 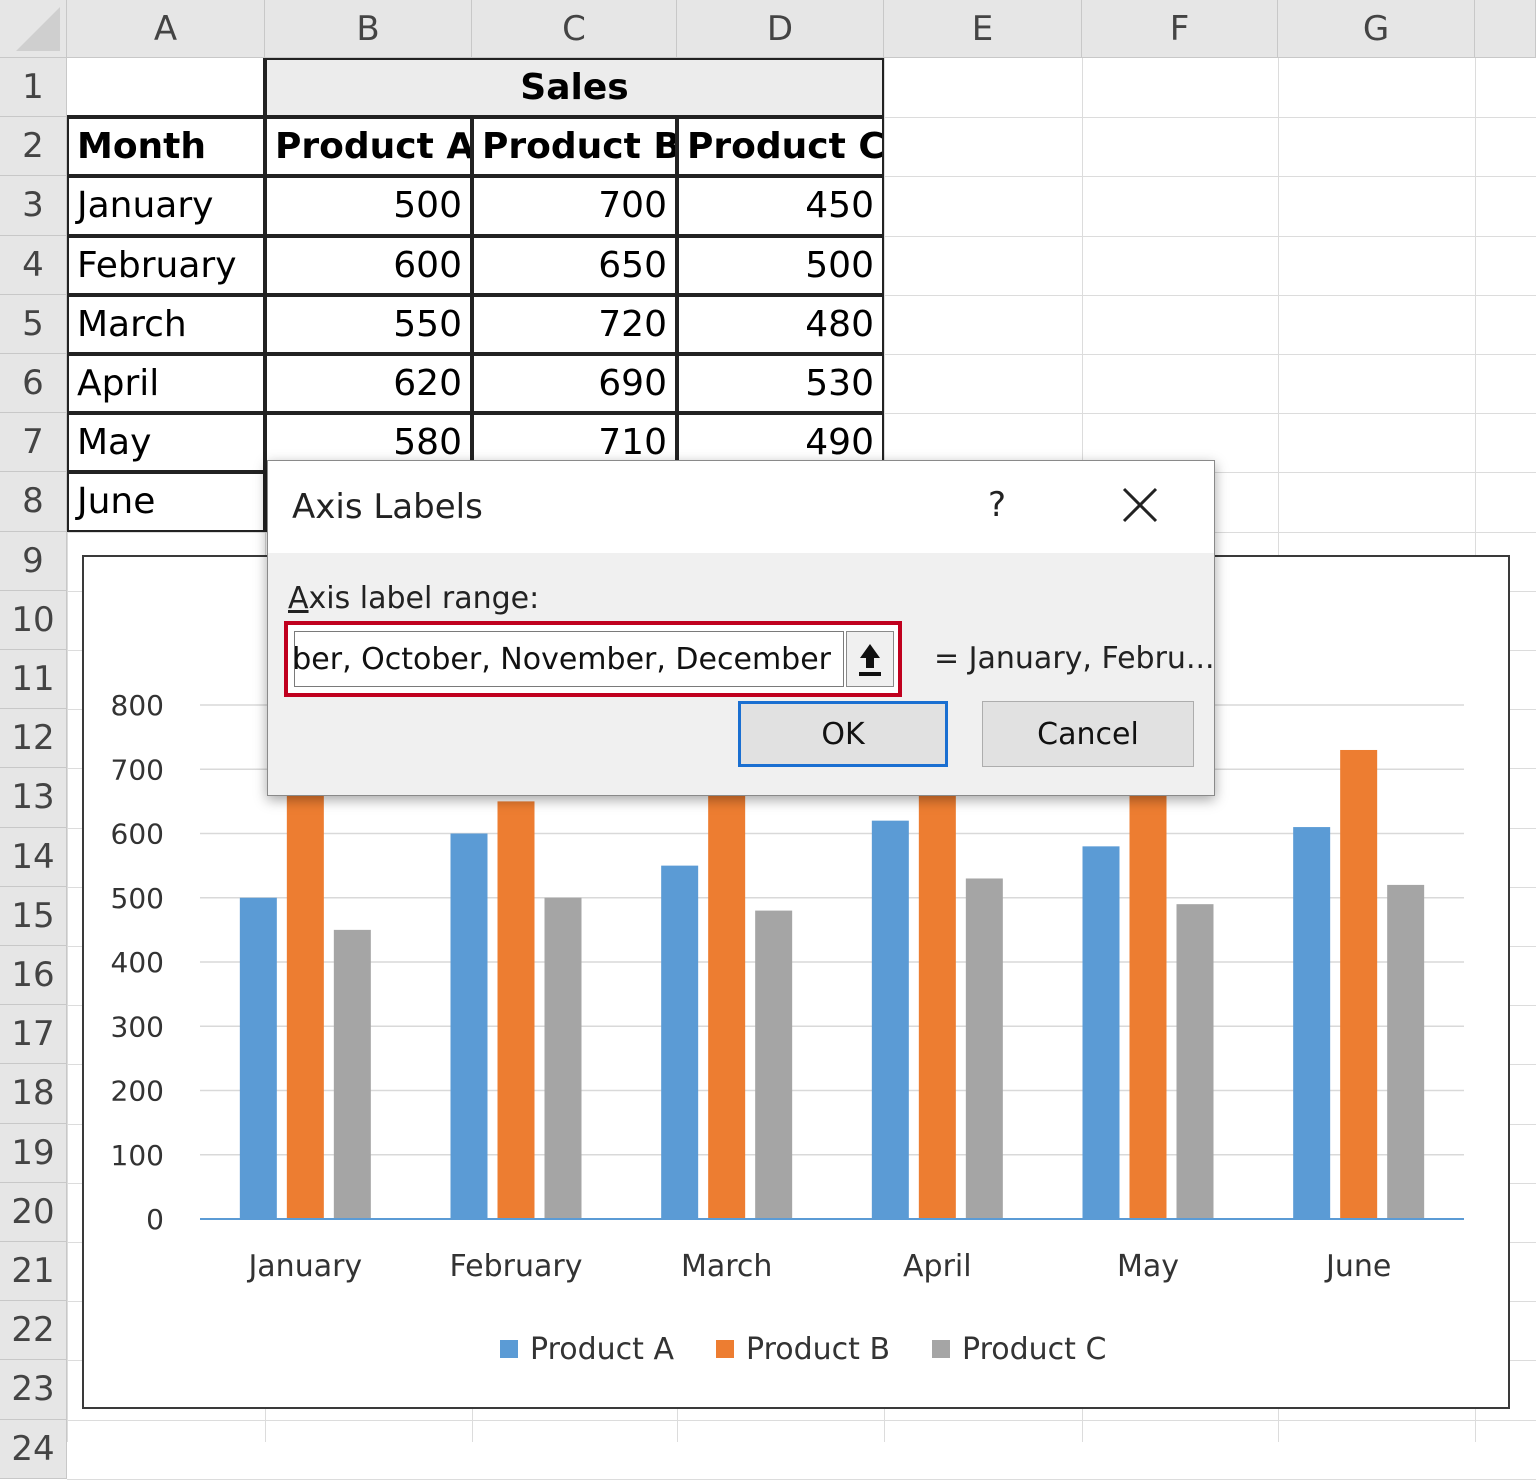 I want to click on y-tick-label: 0, so click(x=155, y=1219).